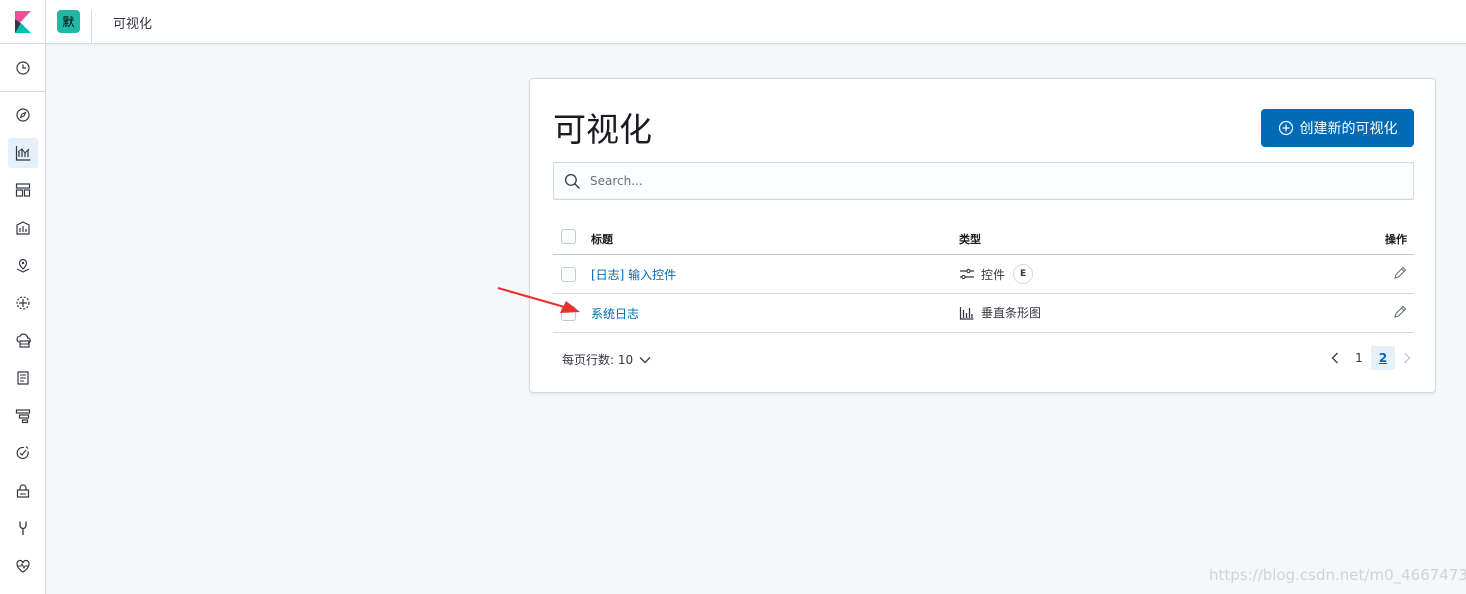 The image size is (1466, 594). What do you see at coordinates (1023, 274) in the screenshot?
I see `experimental-badge: E` at bounding box center [1023, 274].